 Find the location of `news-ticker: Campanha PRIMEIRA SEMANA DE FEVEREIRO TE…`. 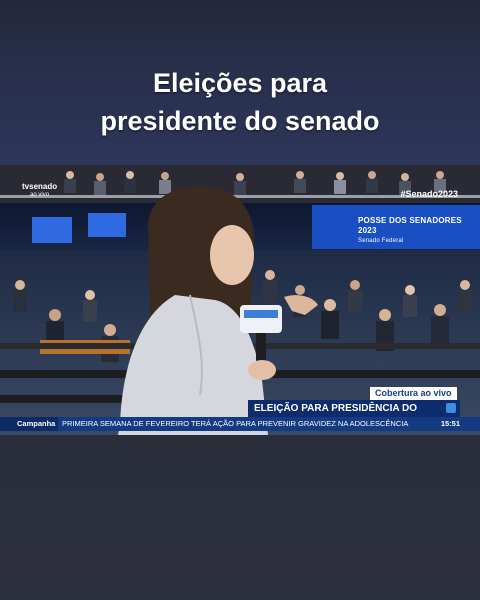

news-ticker: Campanha PRIMEIRA SEMANA DE FEVEREIRO TE… is located at coordinates (240, 424).